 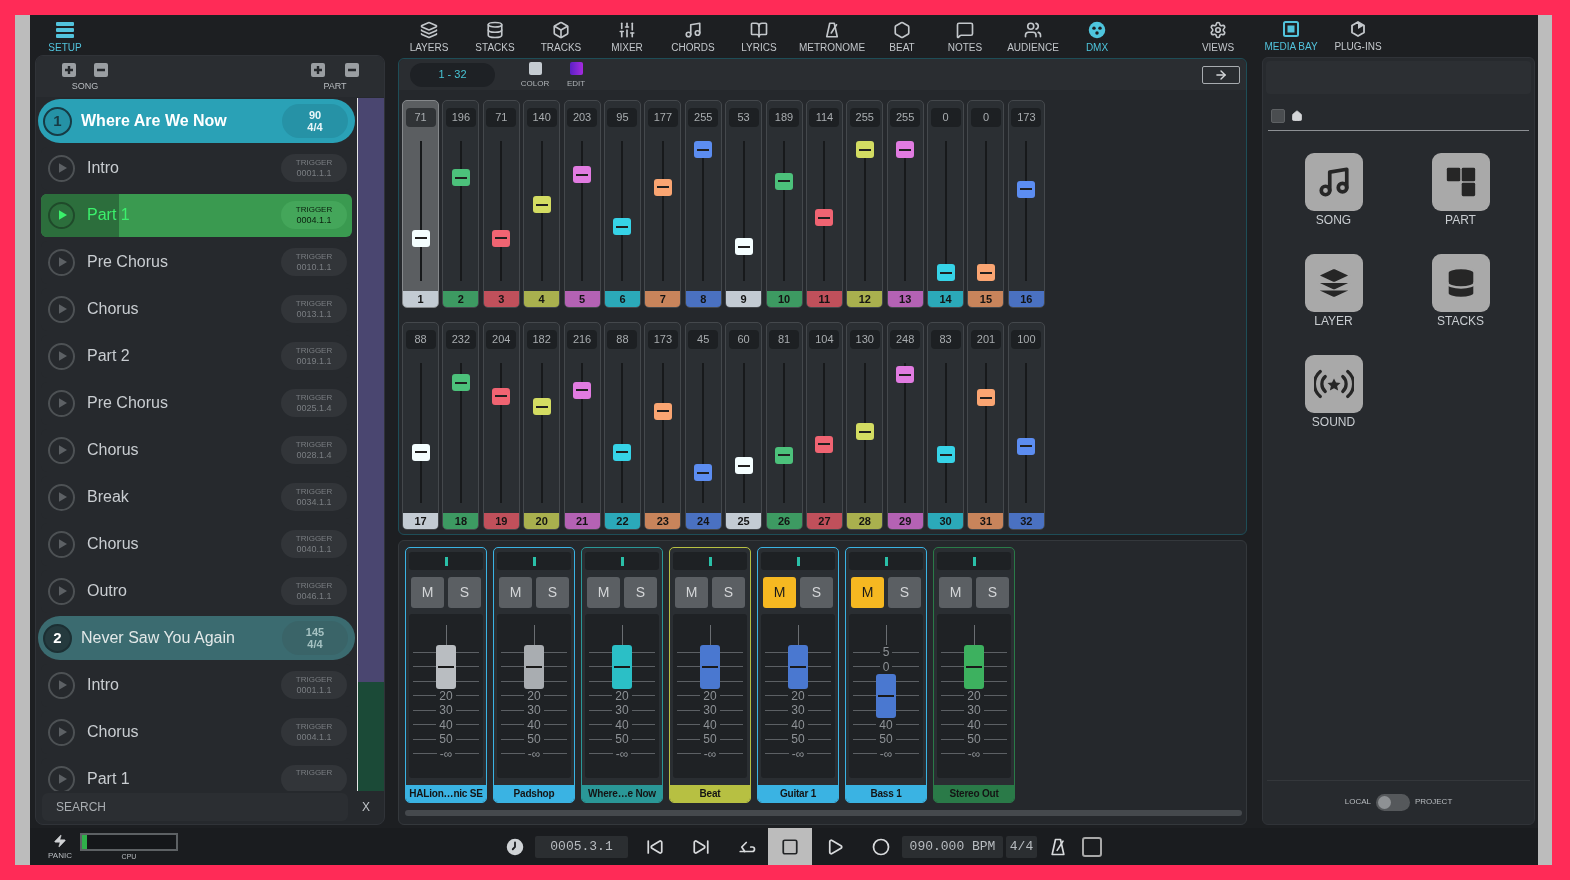 I want to click on dmx-channel: 0 14, so click(x=946, y=204).